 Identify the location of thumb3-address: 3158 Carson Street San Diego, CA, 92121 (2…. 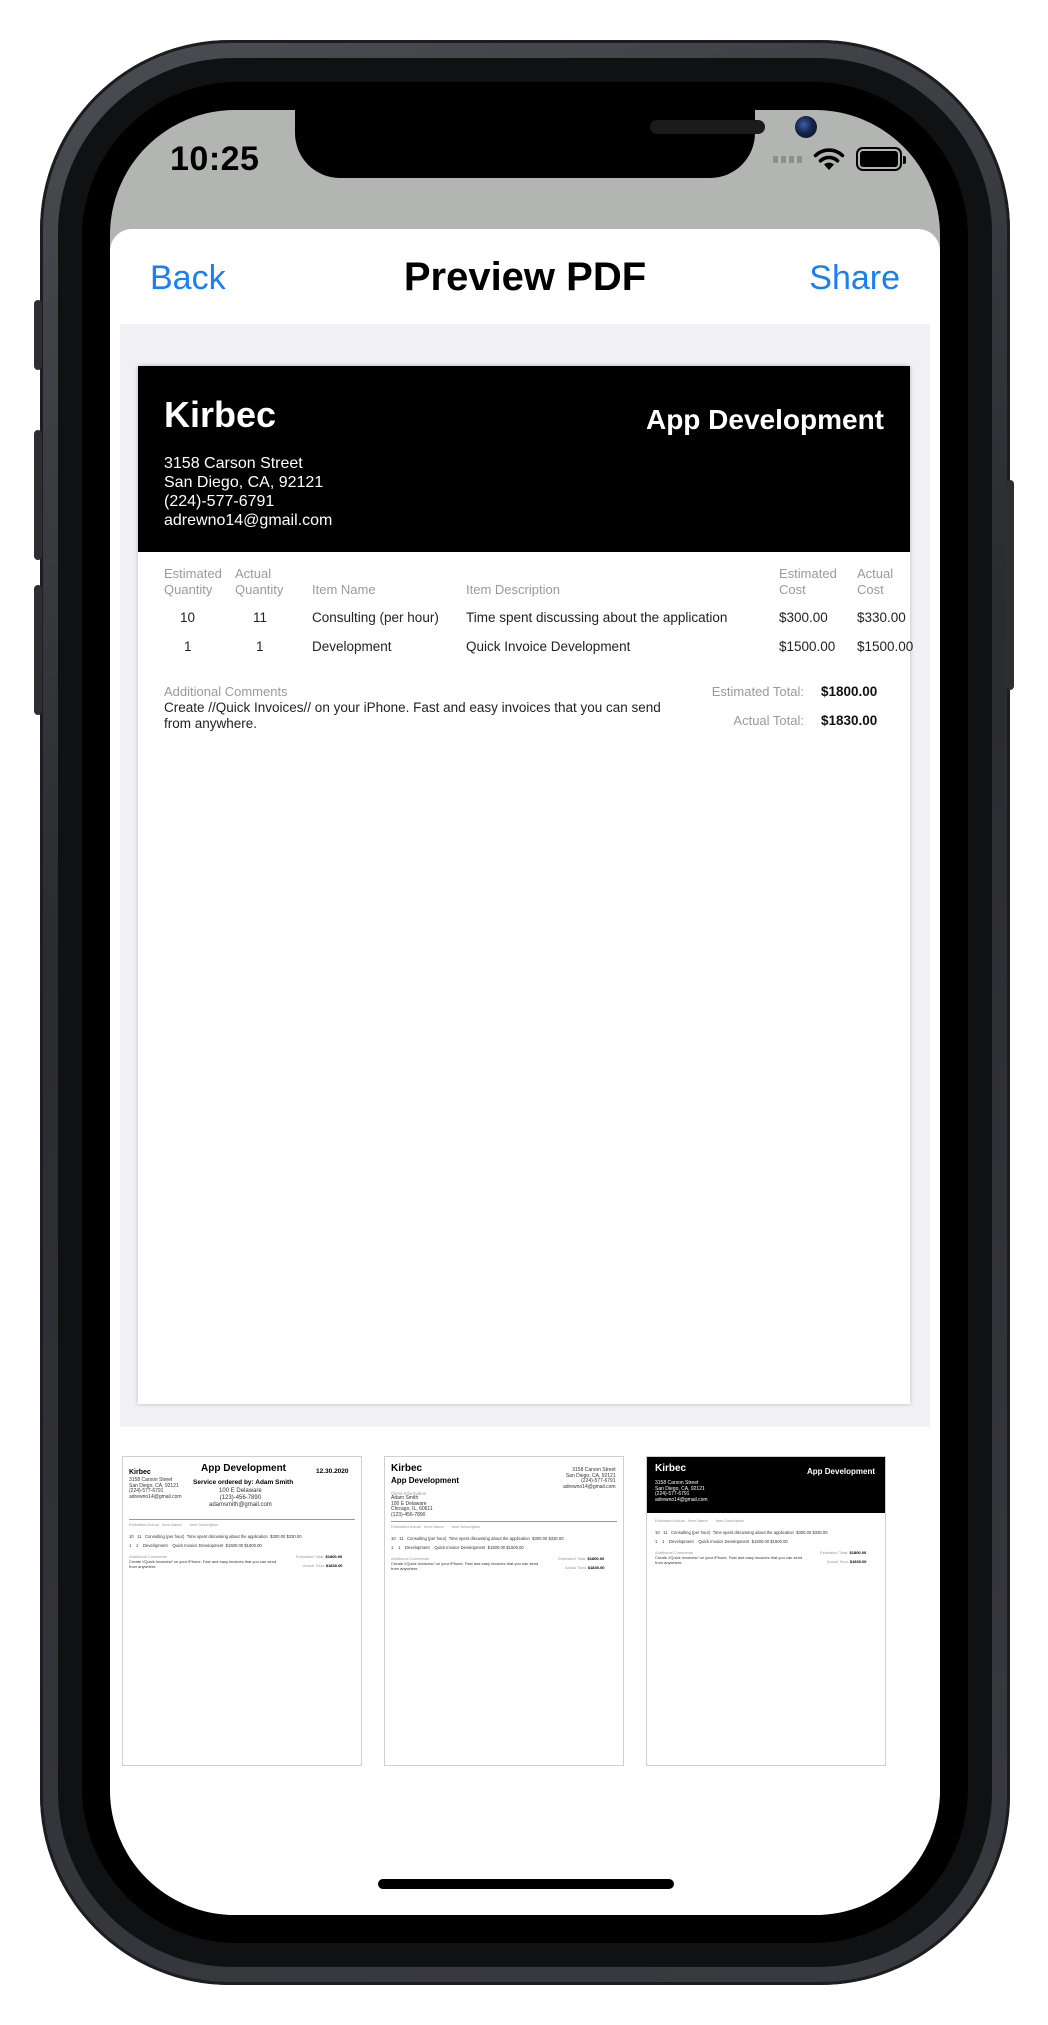
(681, 1491).